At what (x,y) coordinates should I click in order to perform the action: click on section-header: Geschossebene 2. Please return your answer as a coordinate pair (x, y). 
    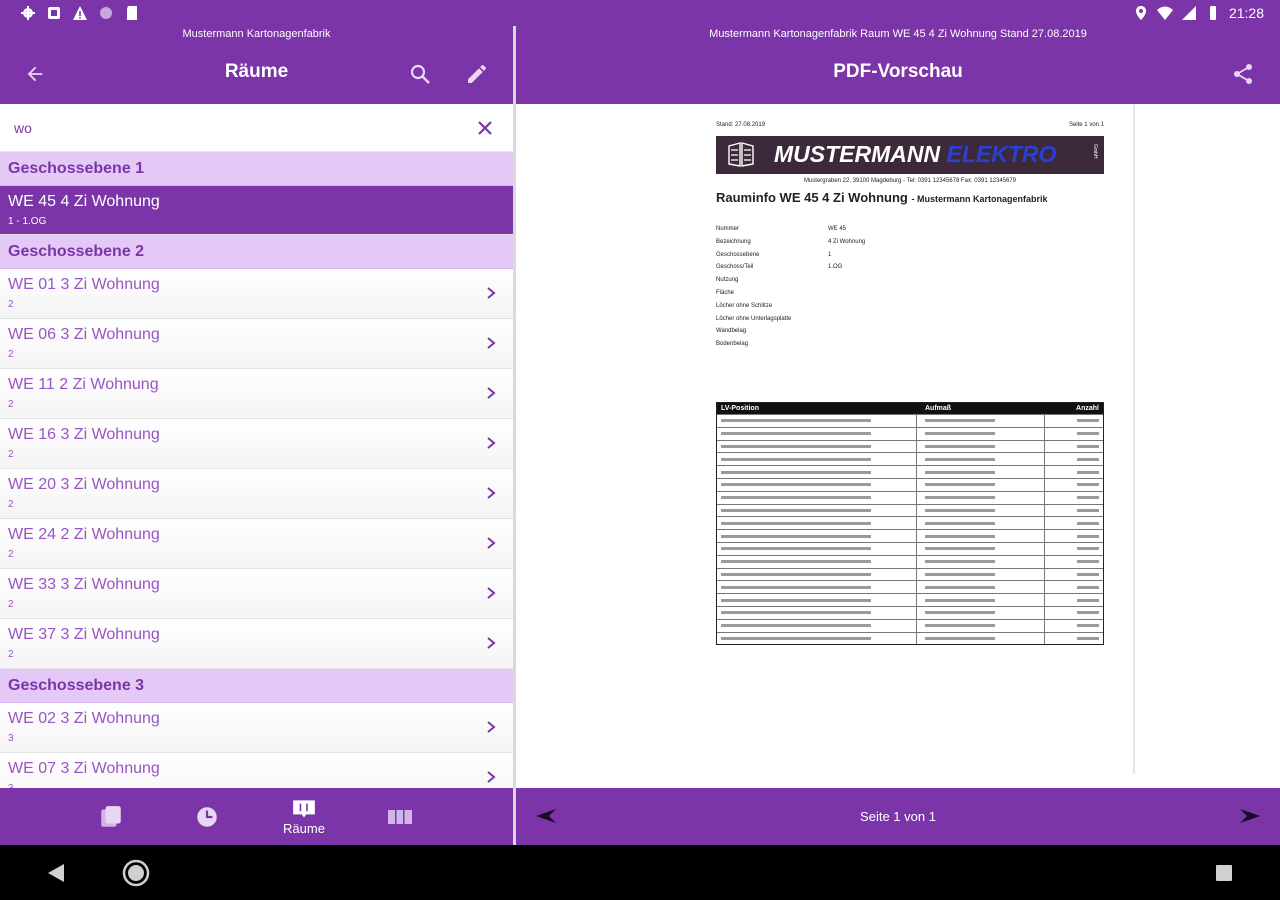
    Looking at the image, I should click on (256, 252).